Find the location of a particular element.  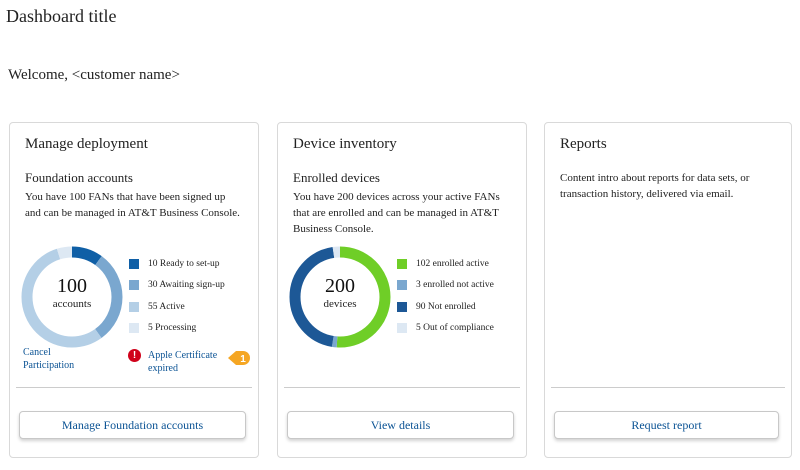

notification-badge-icon: 1 is located at coordinates (240, 358).